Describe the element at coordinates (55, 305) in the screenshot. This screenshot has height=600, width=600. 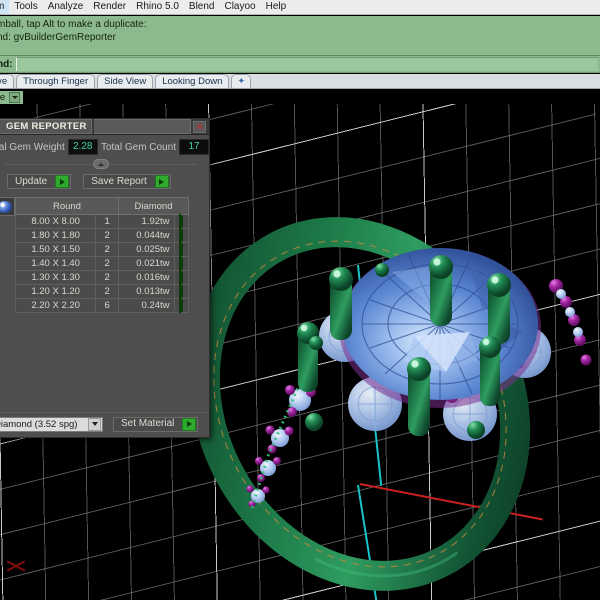
I see `gem-size: 2.20 X 2.20` at that location.